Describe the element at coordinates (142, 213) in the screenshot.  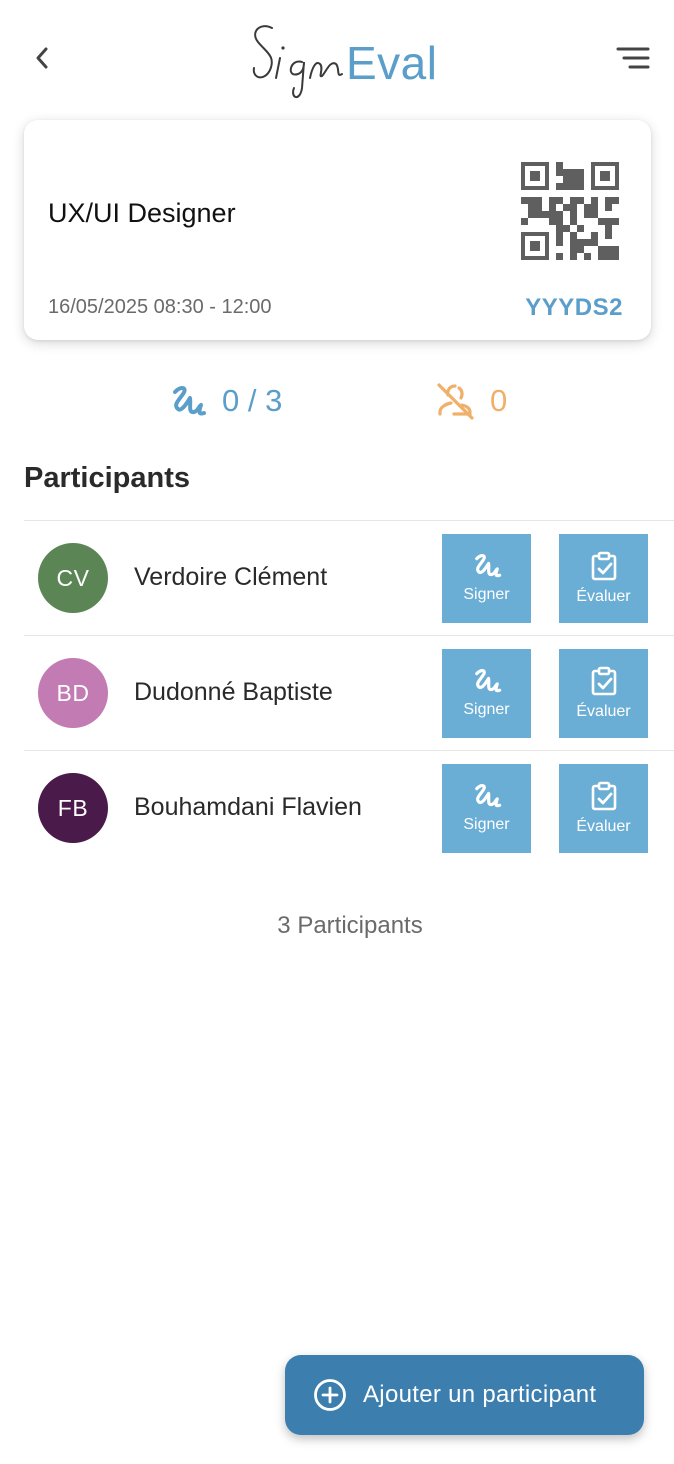
I see `session-title: UX/UI Designer` at that location.